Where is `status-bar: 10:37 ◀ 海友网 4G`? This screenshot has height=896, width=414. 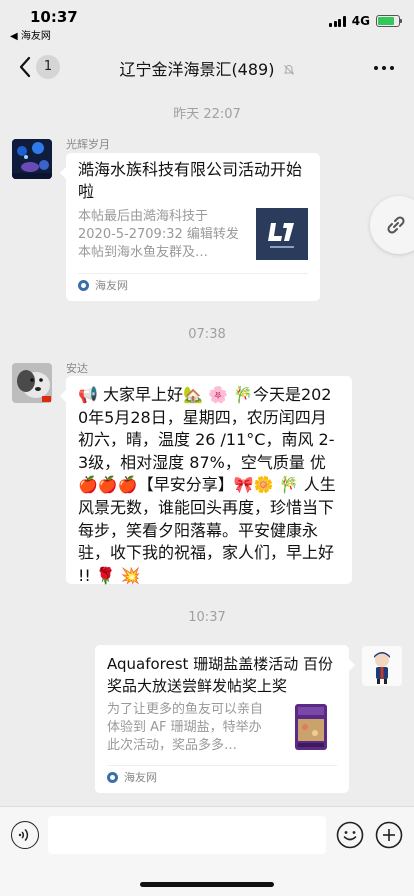 status-bar: 10:37 ◀ 海友网 4G is located at coordinates (207, 22).